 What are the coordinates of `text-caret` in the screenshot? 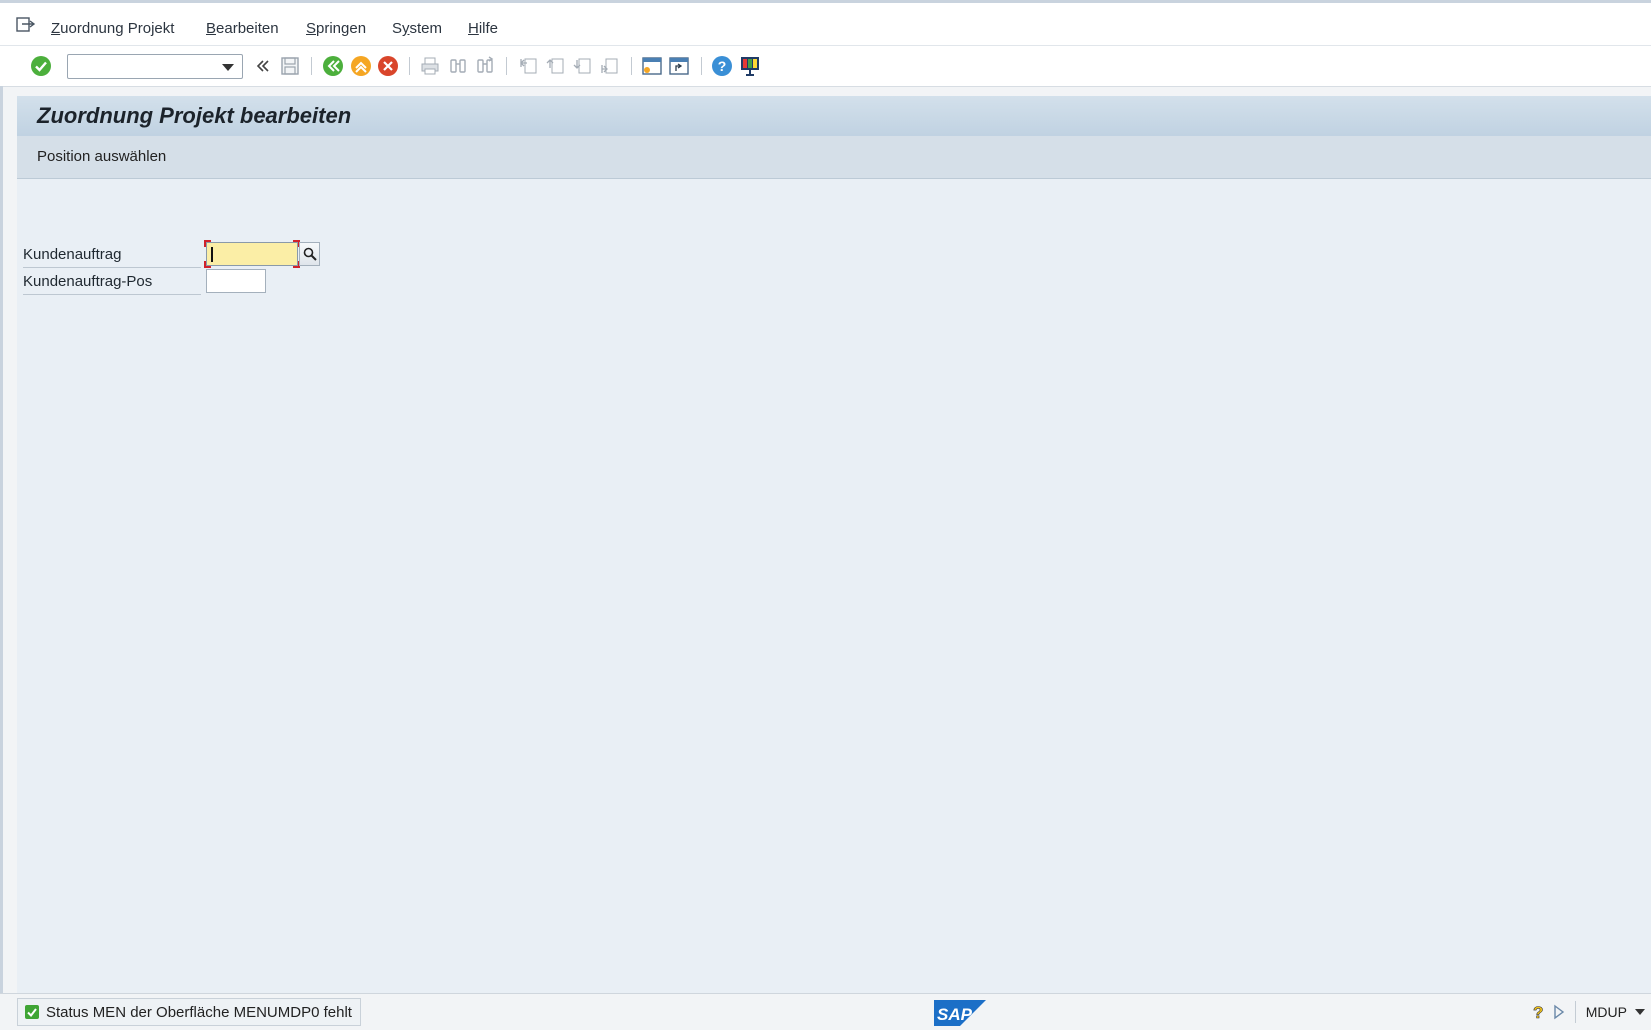 It's located at (212, 254).